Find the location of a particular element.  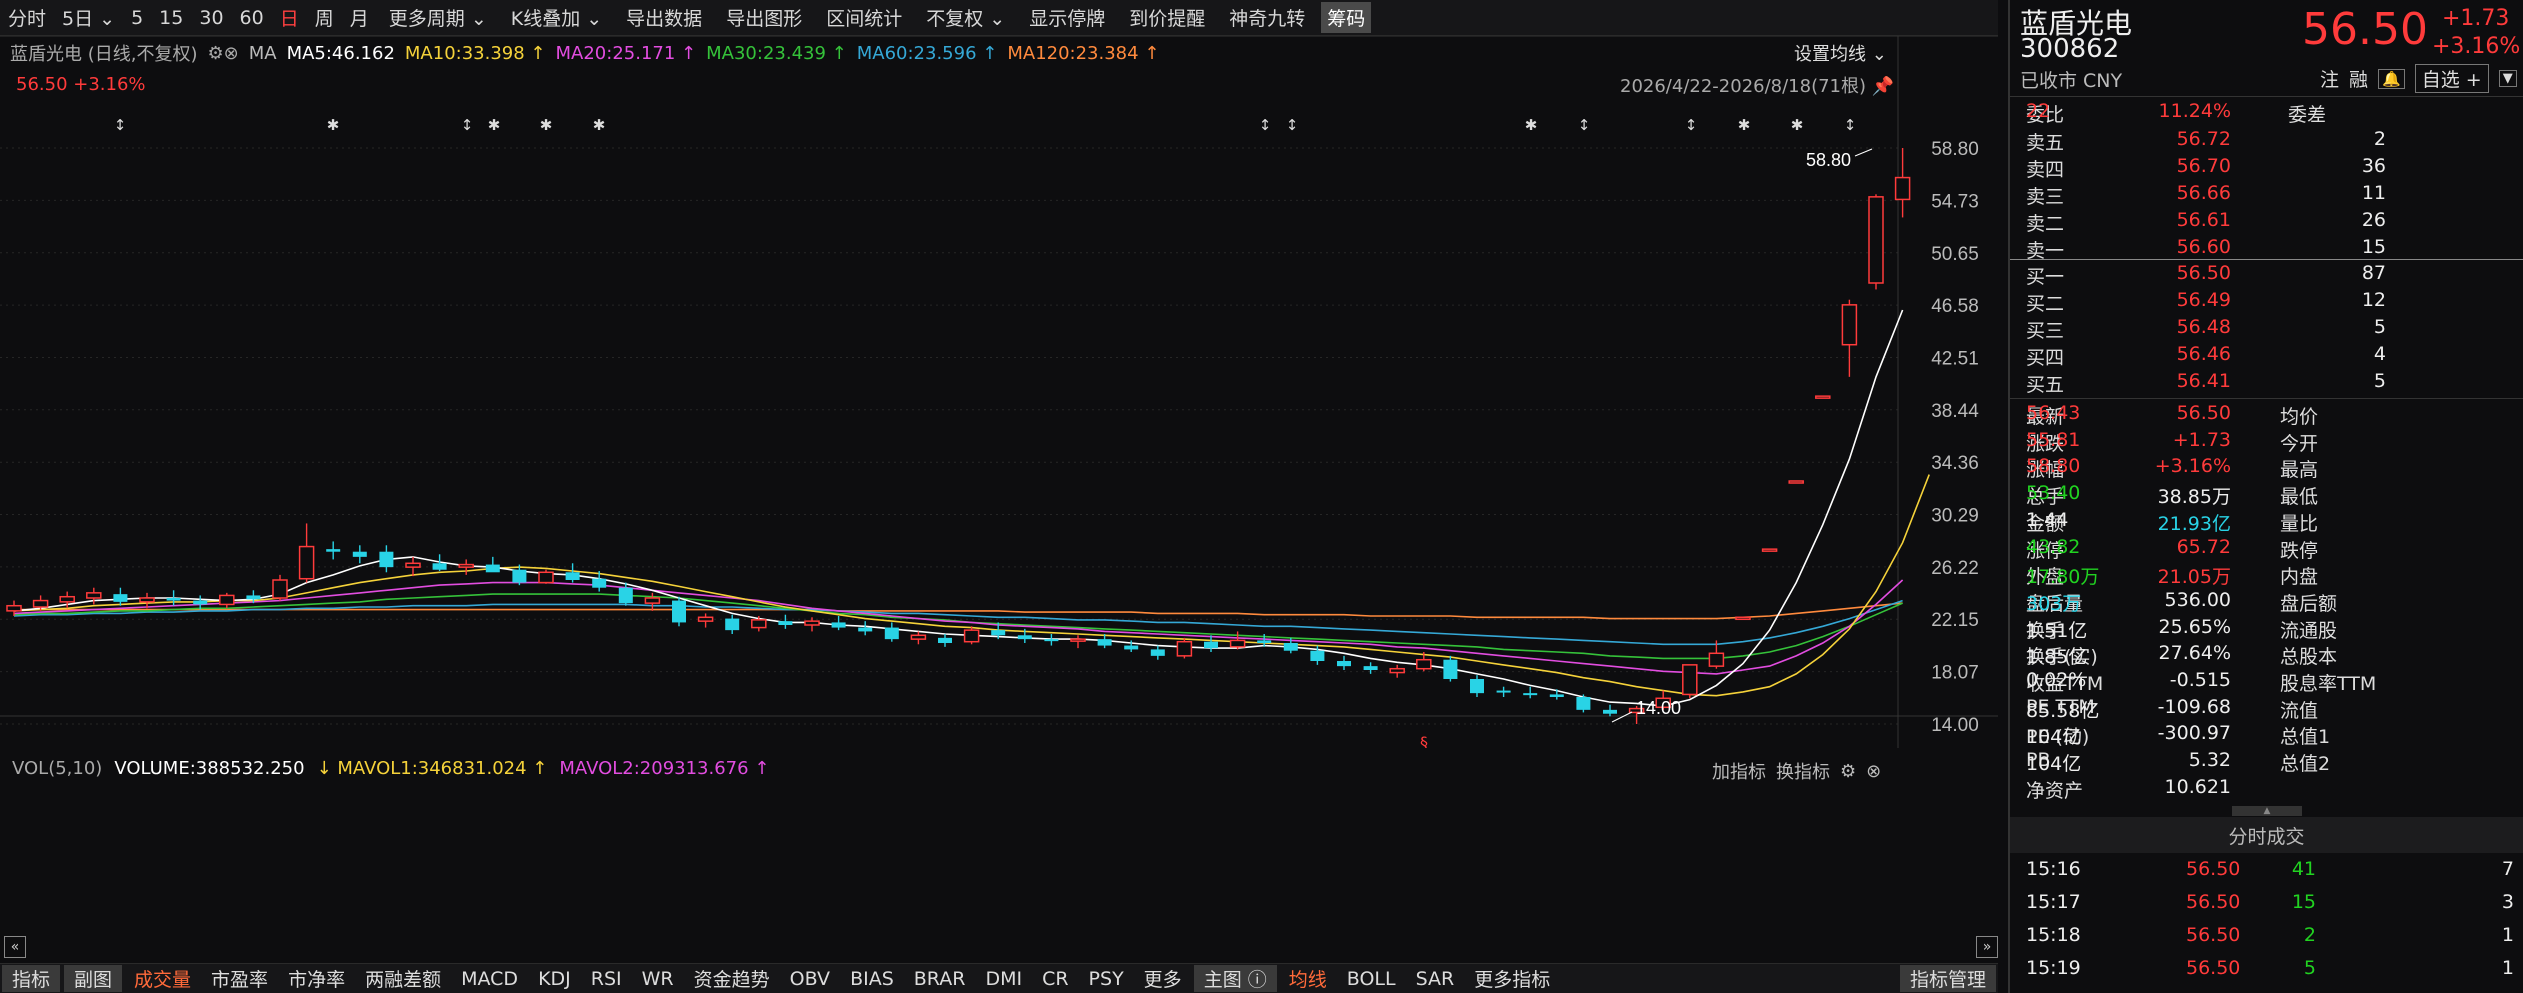

tick-time: 15:17 is located at coordinates (2053, 902).